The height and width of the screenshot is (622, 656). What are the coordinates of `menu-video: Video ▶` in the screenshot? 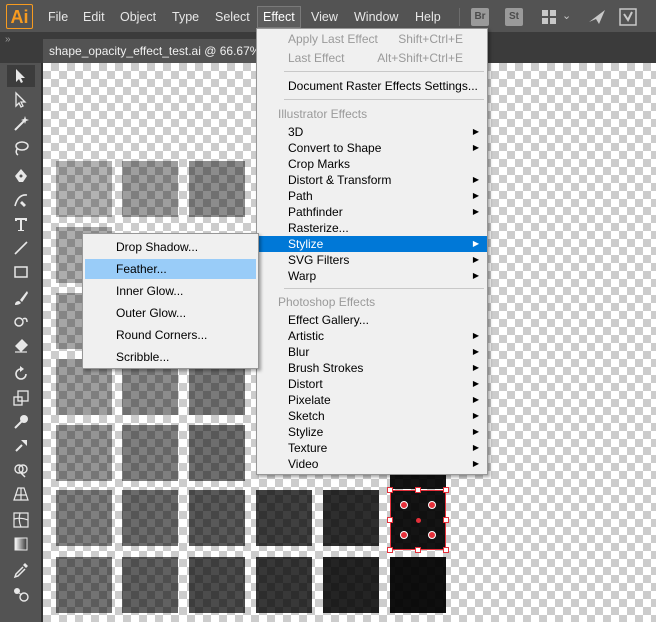 It's located at (372, 464).